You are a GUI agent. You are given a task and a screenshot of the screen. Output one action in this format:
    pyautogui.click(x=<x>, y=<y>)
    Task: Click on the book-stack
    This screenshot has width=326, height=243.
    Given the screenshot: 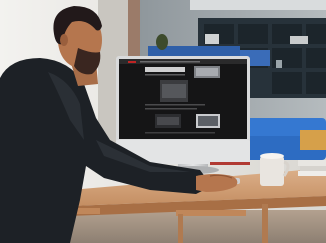 What is the action you would take?
    pyautogui.click(x=312, y=168)
    